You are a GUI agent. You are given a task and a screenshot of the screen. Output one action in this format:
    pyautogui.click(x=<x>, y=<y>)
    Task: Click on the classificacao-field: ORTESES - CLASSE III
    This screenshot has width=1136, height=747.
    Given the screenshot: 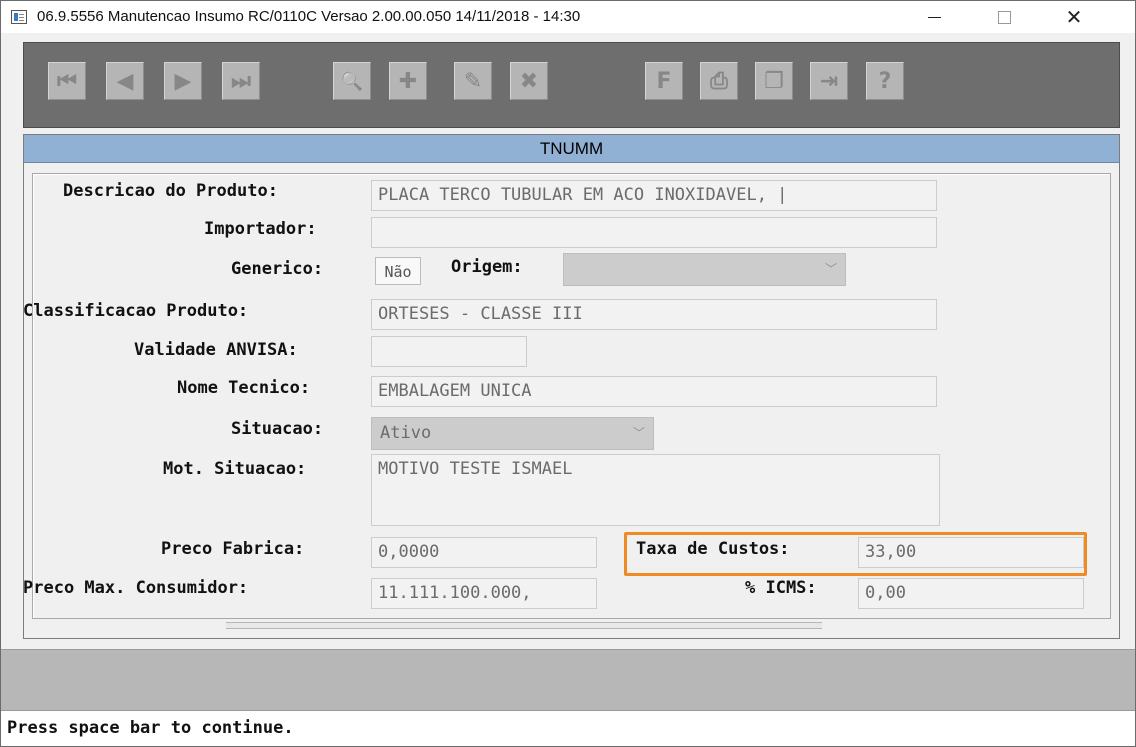 What is the action you would take?
    pyautogui.click(x=654, y=314)
    